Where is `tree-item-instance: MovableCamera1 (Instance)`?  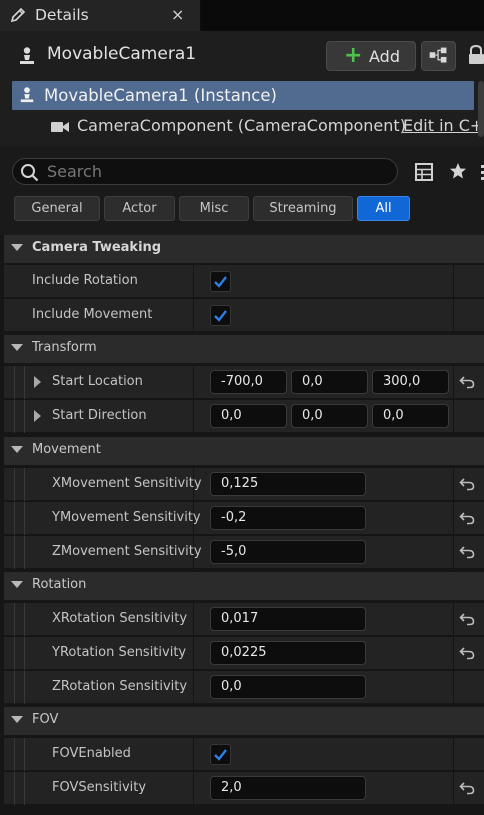
tree-item-instance: MovableCamera1 (Instance) is located at coordinates (243, 95).